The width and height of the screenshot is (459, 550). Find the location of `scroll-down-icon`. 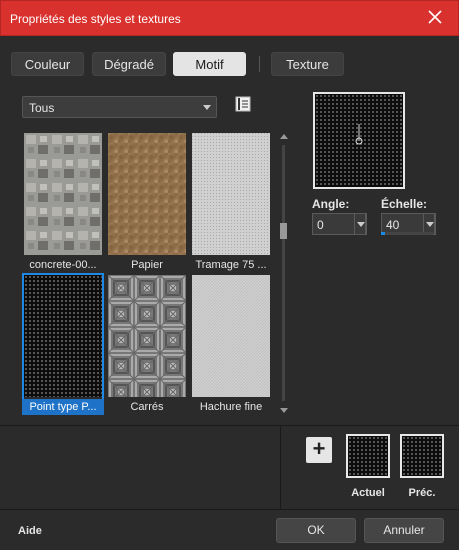

scroll-down-icon is located at coordinates (284, 410).